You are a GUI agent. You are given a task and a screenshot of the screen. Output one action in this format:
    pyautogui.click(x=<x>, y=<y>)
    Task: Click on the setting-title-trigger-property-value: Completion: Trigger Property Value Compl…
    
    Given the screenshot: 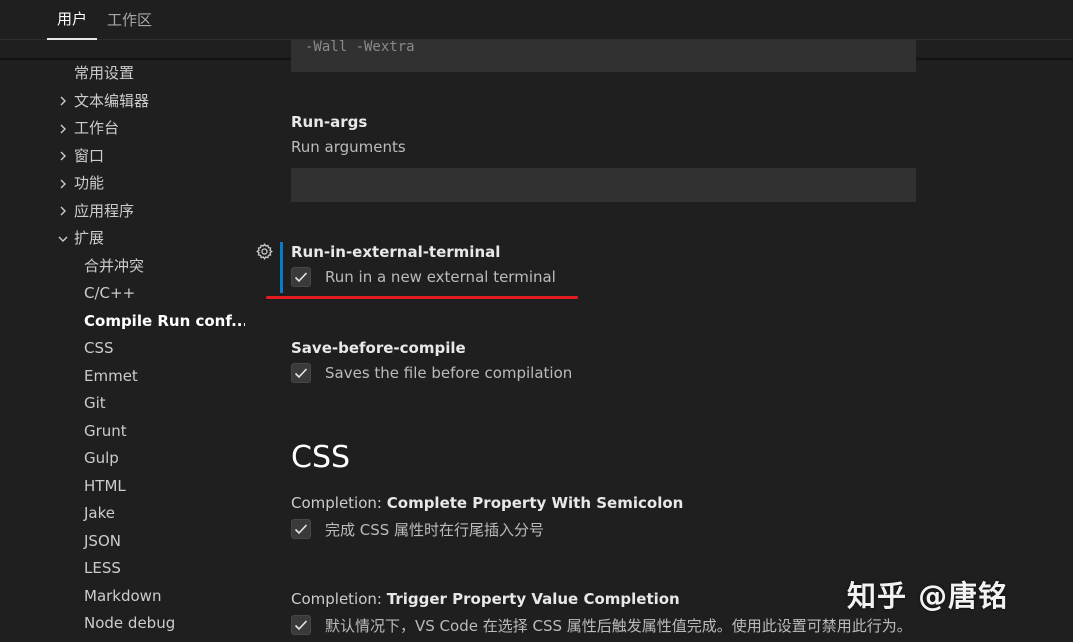 What is the action you would take?
    pyautogui.click(x=485, y=599)
    